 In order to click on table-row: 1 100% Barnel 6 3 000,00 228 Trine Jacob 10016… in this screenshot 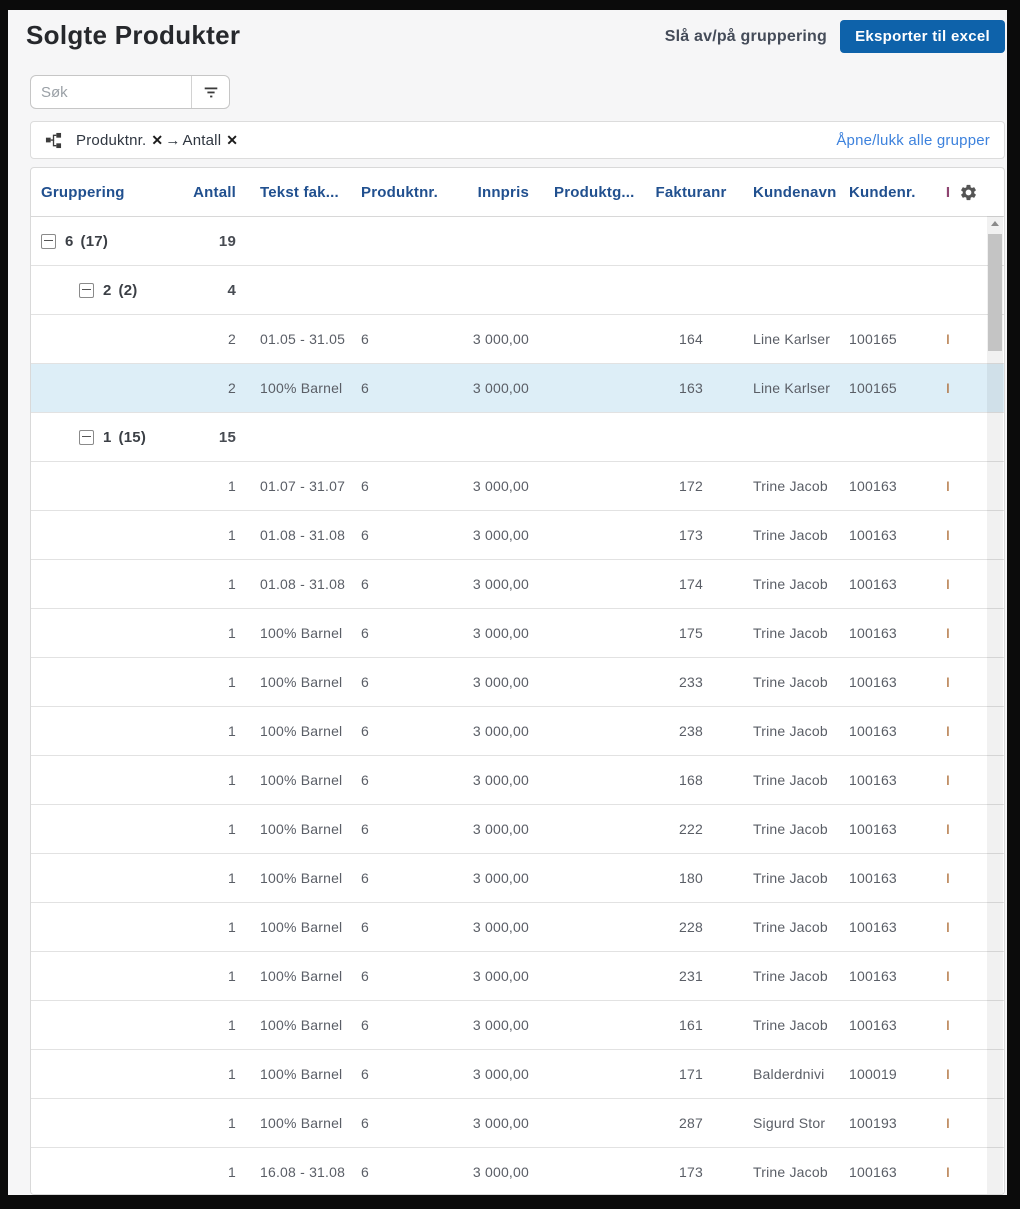, I will do `click(517, 927)`.